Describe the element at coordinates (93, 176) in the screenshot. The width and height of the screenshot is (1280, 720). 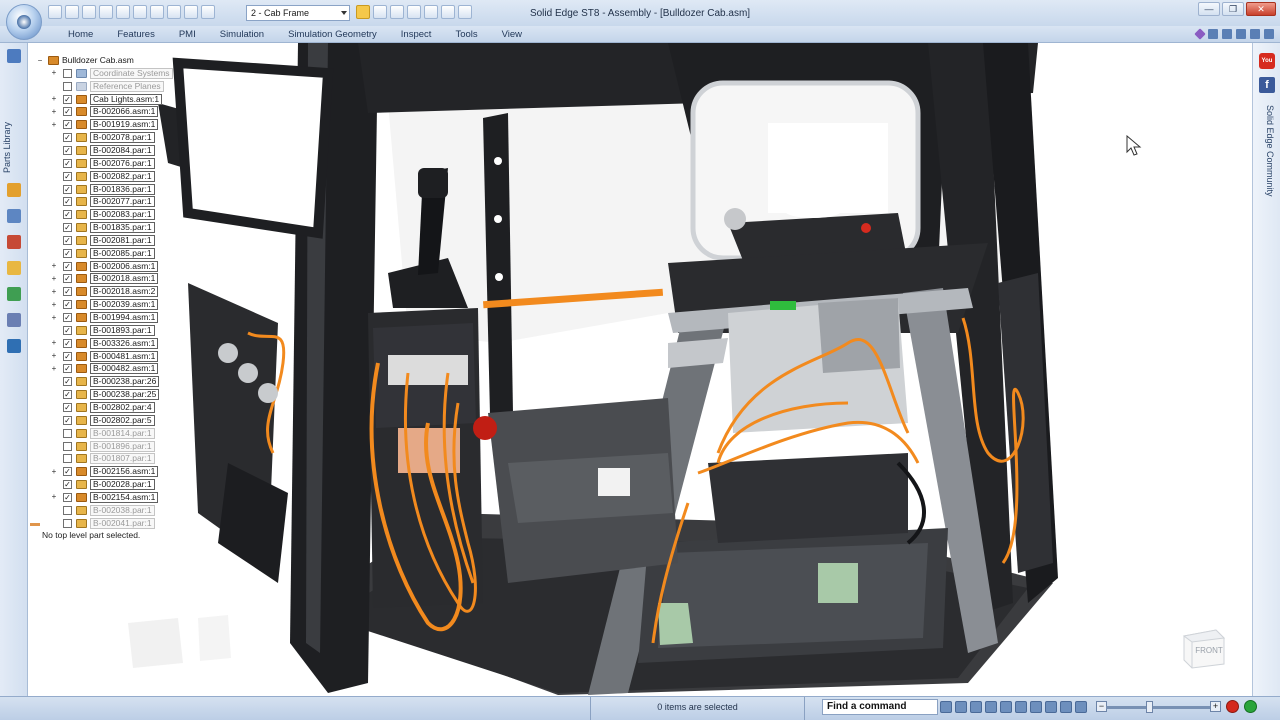
I see `tree-item: ✓ B-002082.par:1` at that location.